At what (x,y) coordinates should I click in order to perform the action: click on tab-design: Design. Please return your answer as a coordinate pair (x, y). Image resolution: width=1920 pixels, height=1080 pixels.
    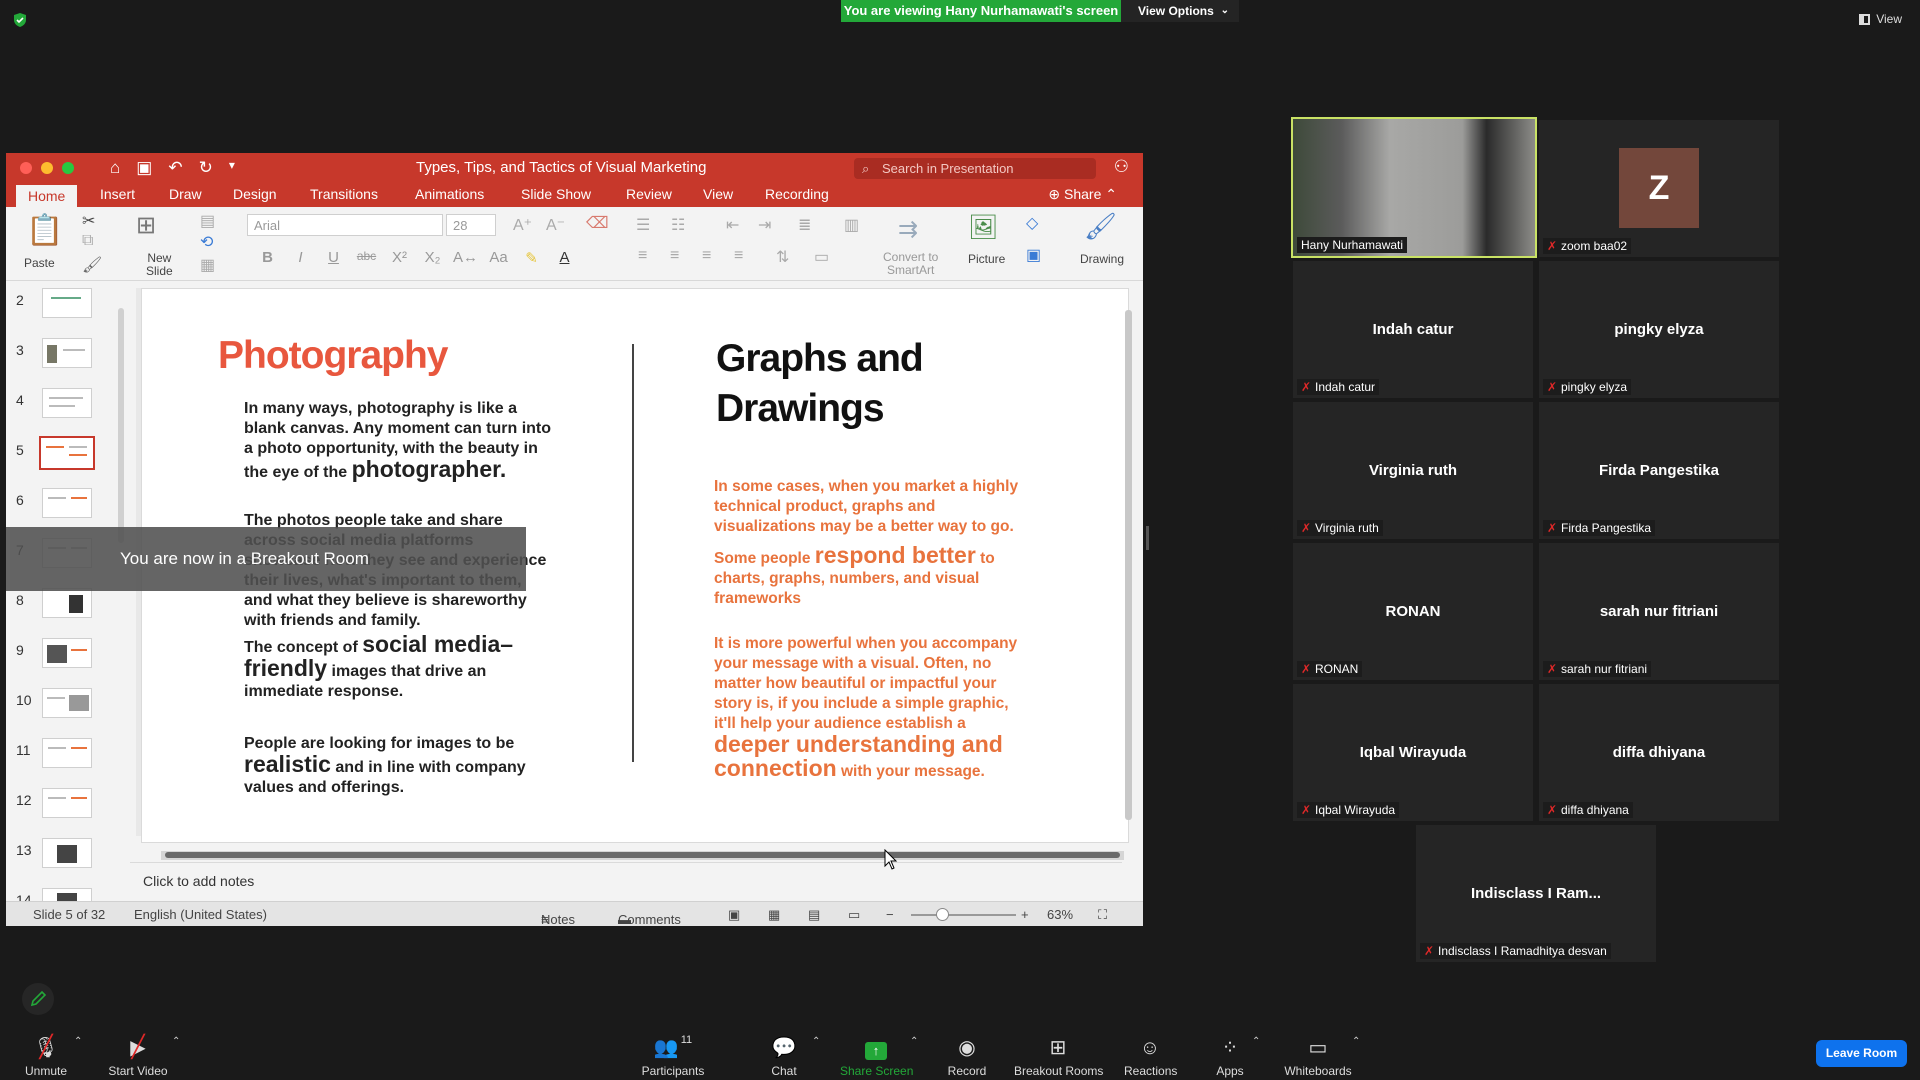
    Looking at the image, I should click on (255, 194).